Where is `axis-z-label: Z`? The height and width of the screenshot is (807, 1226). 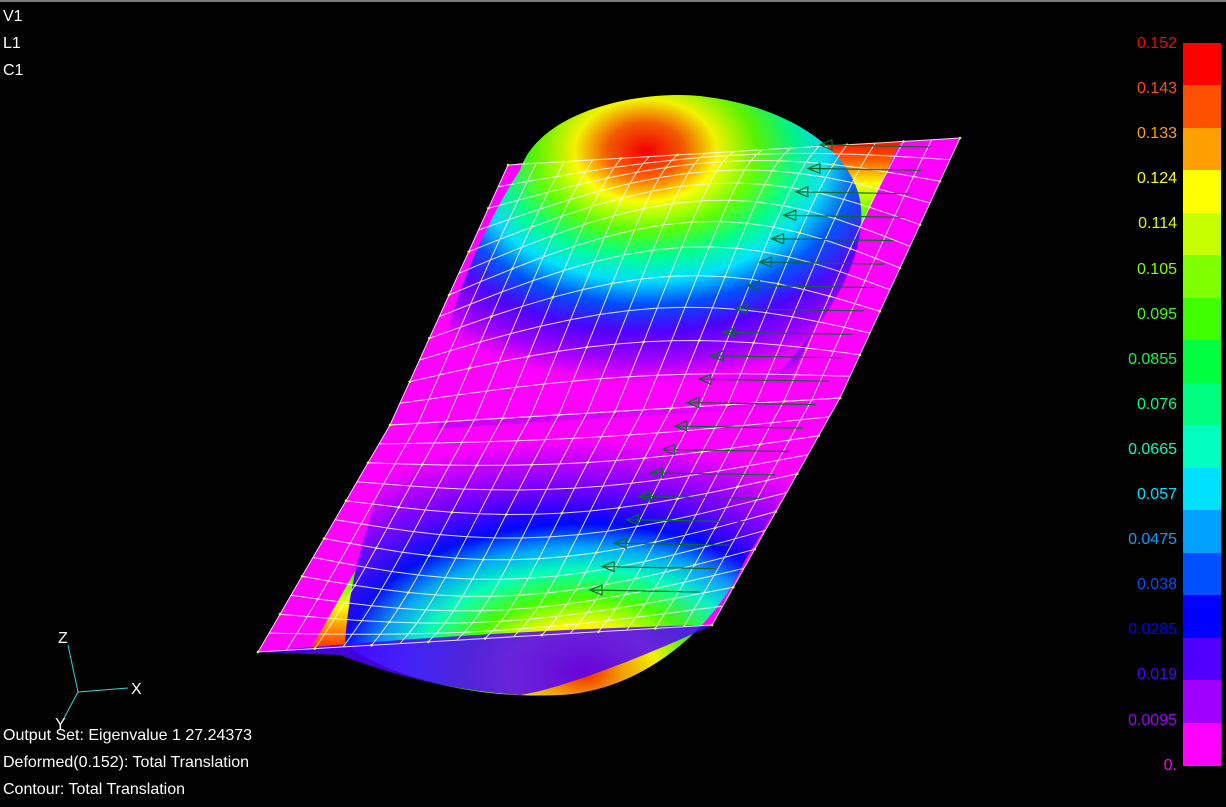 axis-z-label: Z is located at coordinates (63, 638).